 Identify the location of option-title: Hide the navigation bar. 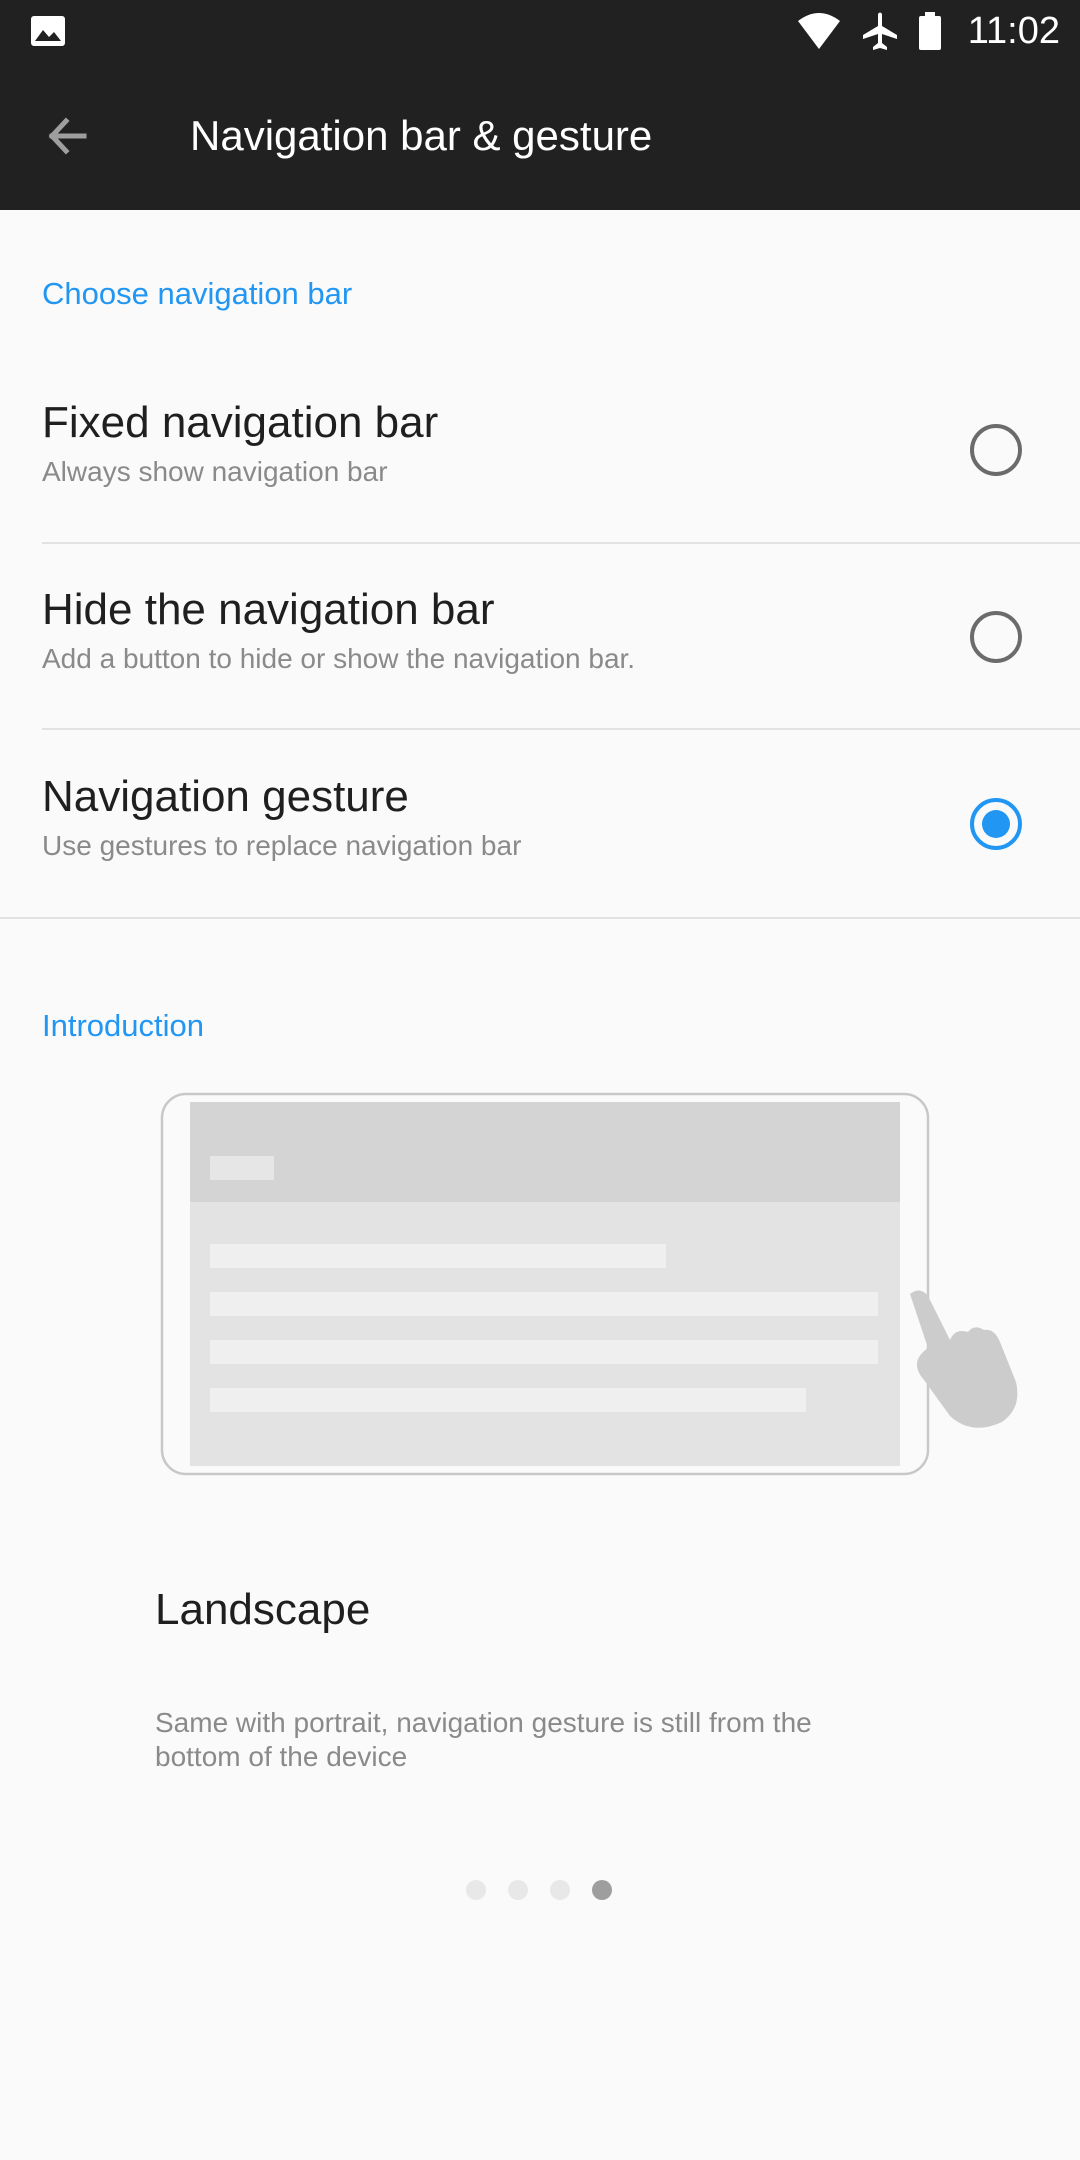
(268, 609).